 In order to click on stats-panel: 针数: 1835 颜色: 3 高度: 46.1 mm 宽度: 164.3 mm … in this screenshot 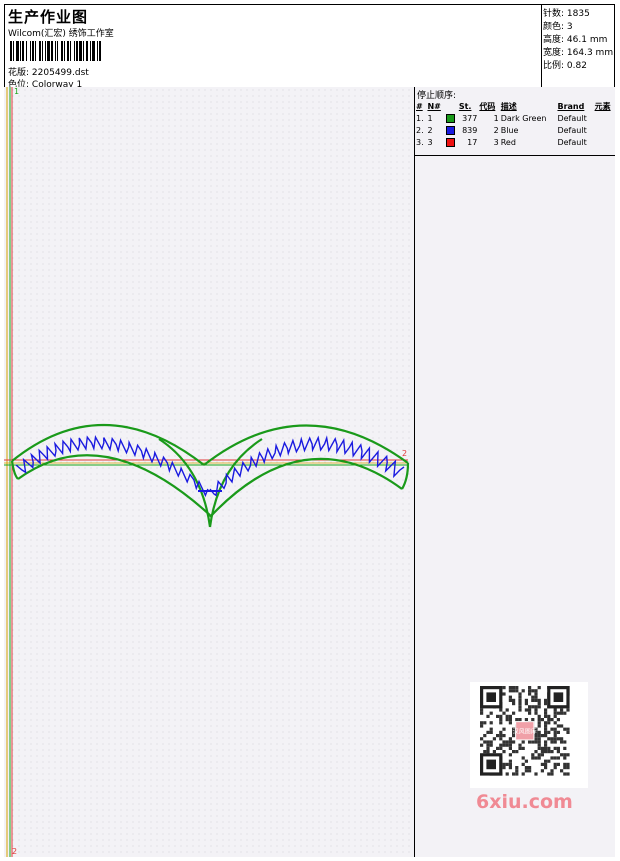, I will do `click(578, 46)`.